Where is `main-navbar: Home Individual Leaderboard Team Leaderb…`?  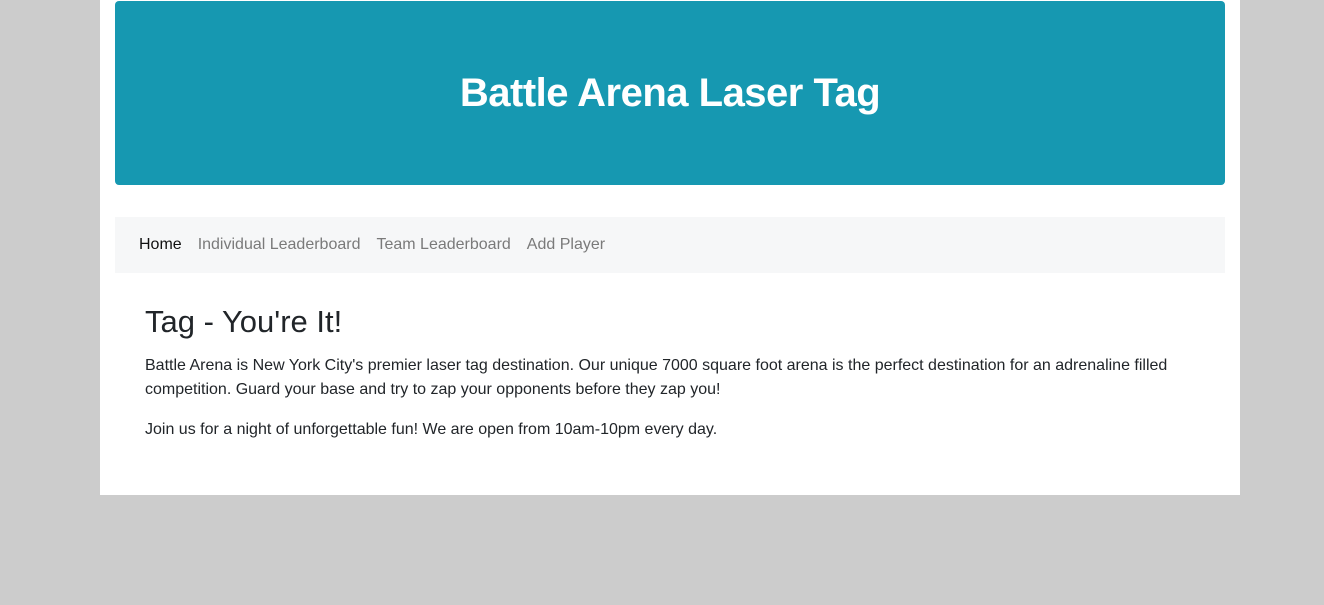 main-navbar: Home Individual Leaderboard Team Leaderb… is located at coordinates (670, 245).